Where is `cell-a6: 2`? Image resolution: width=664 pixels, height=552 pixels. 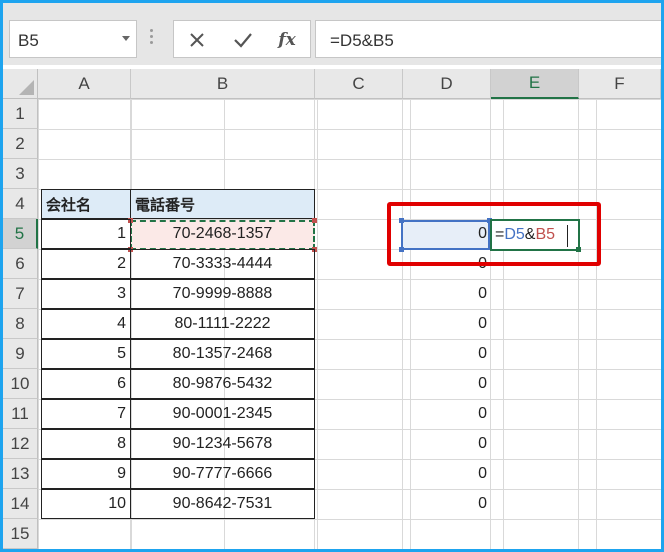 cell-a6: 2 is located at coordinates (86, 264).